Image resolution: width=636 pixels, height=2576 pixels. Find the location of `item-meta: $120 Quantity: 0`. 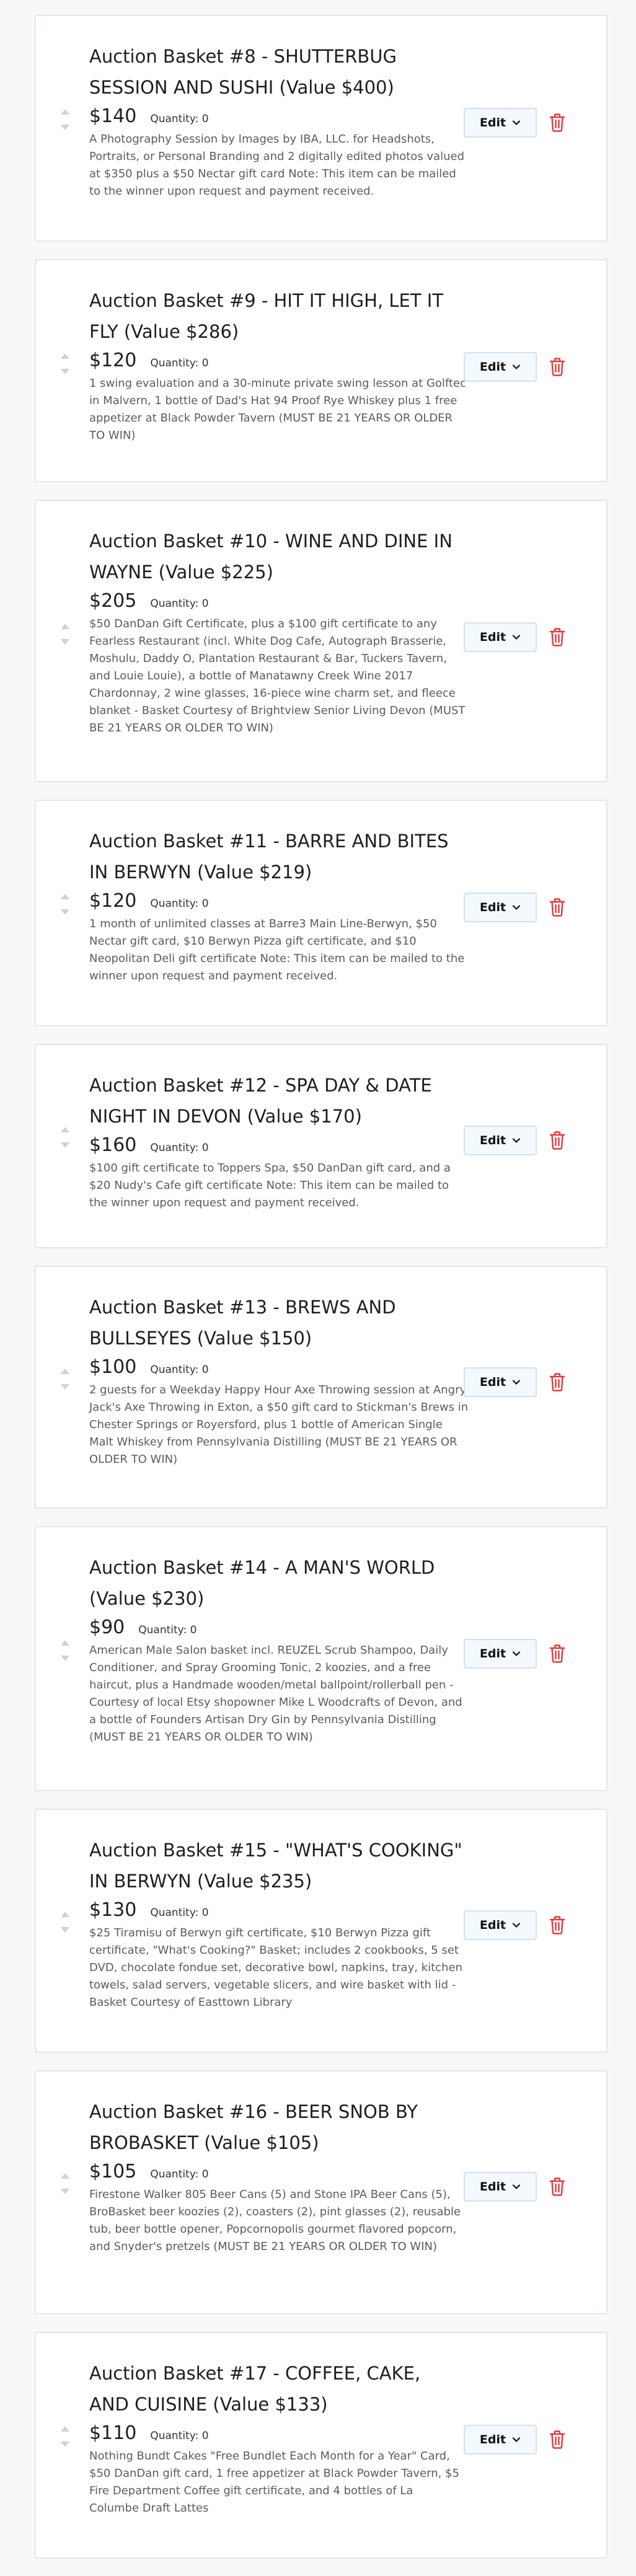

item-meta: $120 Quantity: 0 is located at coordinates (279, 901).